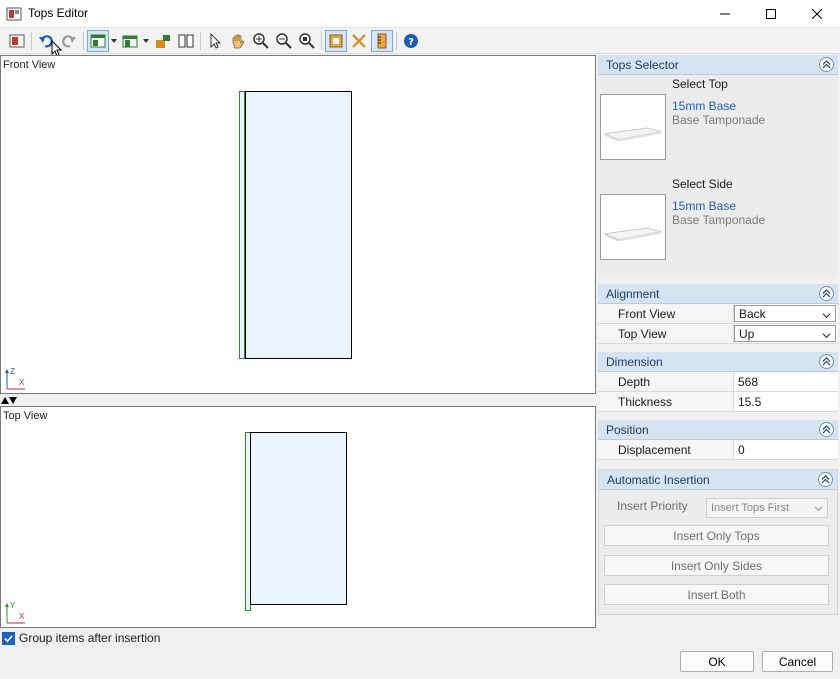 This screenshot has height=679, width=840. What do you see at coordinates (716, 535) in the screenshot?
I see `insert-only-tops-button: Insert Only Tops` at bounding box center [716, 535].